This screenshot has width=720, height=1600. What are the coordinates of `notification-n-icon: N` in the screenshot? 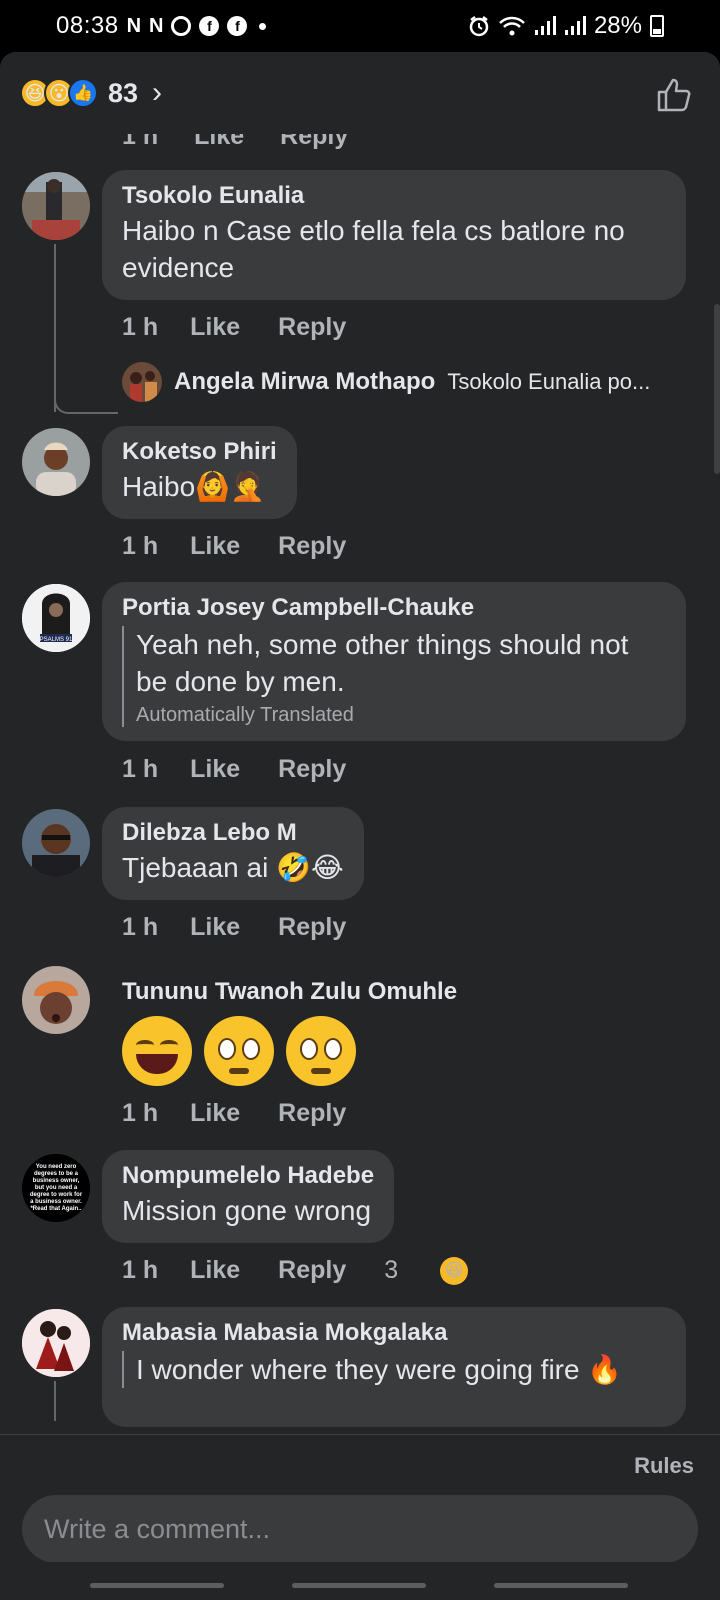 It's located at (134, 26).